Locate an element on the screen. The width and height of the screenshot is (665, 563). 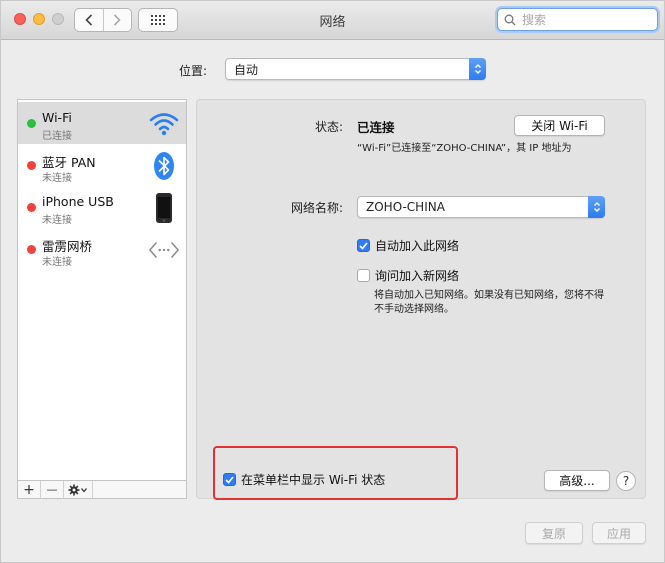
remove-service-button: — is located at coordinates (52, 489).